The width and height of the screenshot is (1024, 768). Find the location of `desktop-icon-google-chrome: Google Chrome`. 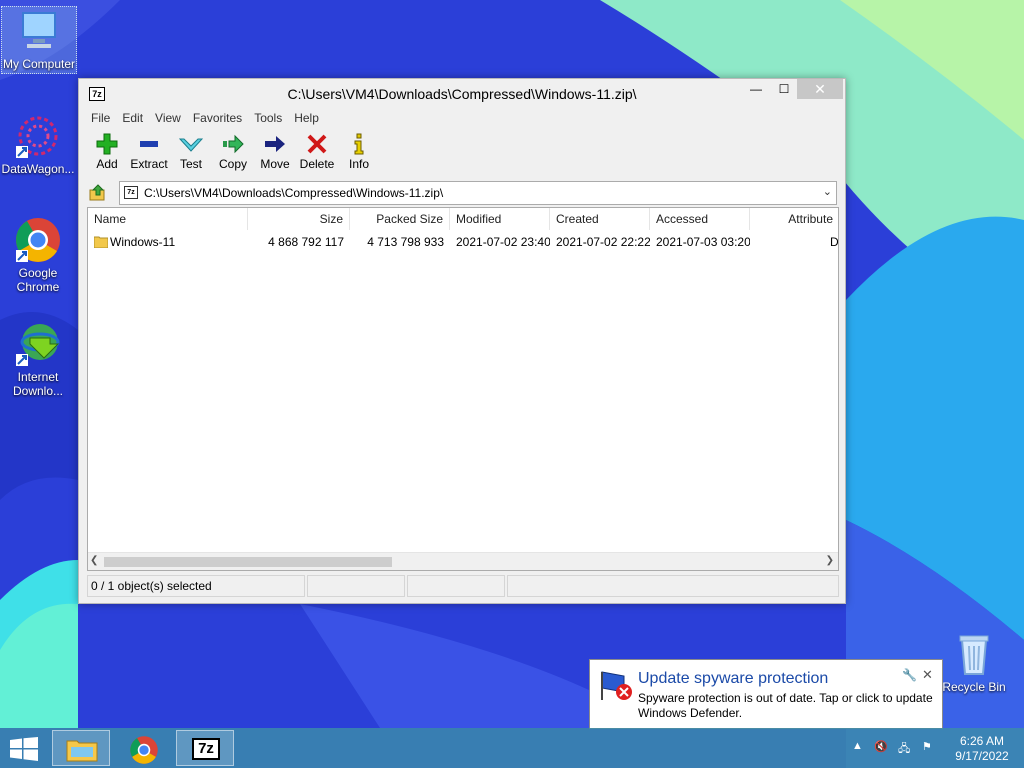

desktop-icon-google-chrome: Google Chrome is located at coordinates (38, 255).